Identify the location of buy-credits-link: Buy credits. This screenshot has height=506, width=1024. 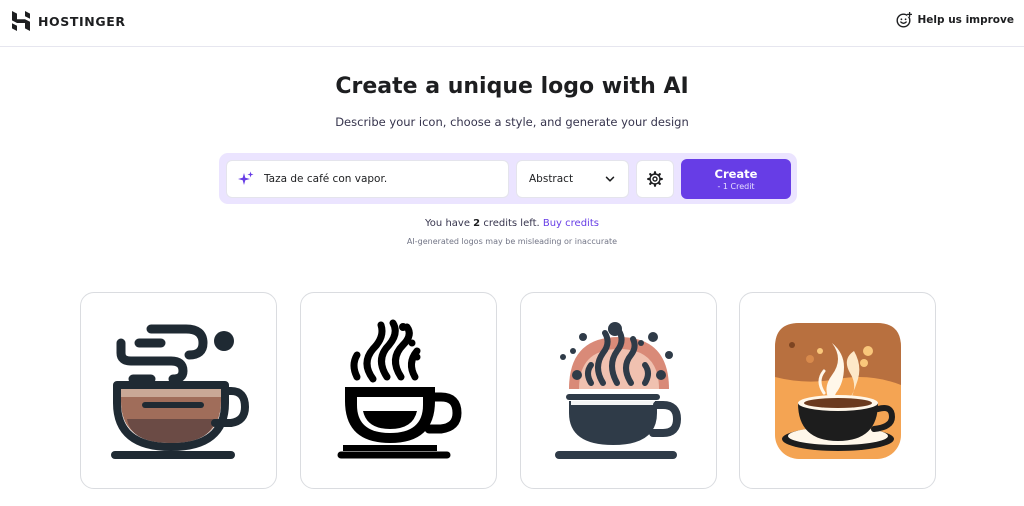
(571, 223).